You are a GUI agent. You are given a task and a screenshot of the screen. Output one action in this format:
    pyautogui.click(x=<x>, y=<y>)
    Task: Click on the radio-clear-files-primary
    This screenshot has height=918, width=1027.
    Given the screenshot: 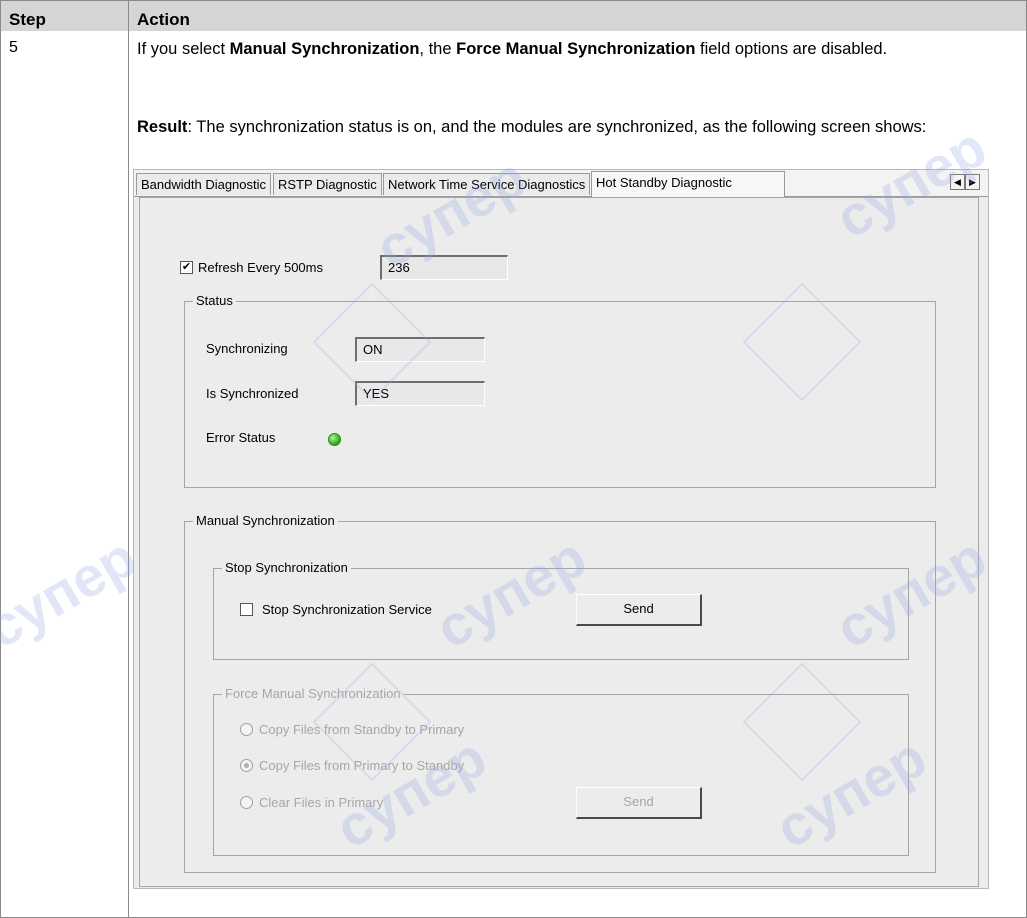 What is the action you would take?
    pyautogui.click(x=246, y=802)
    